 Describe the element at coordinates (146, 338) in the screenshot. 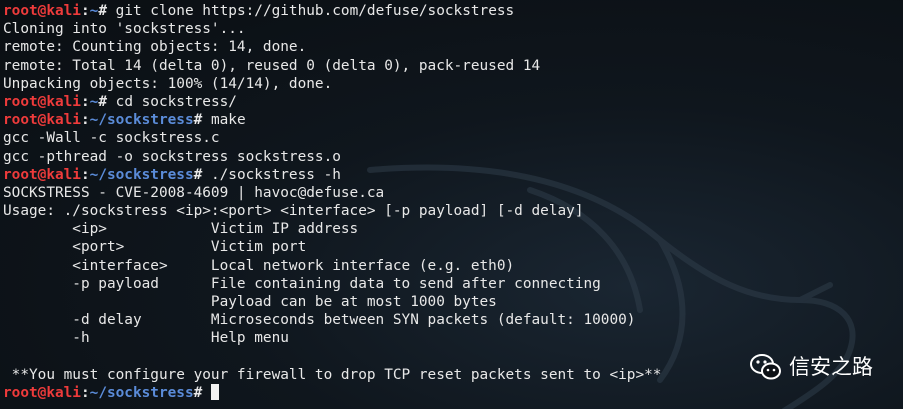

I see `output-line: -h Help menu` at that location.